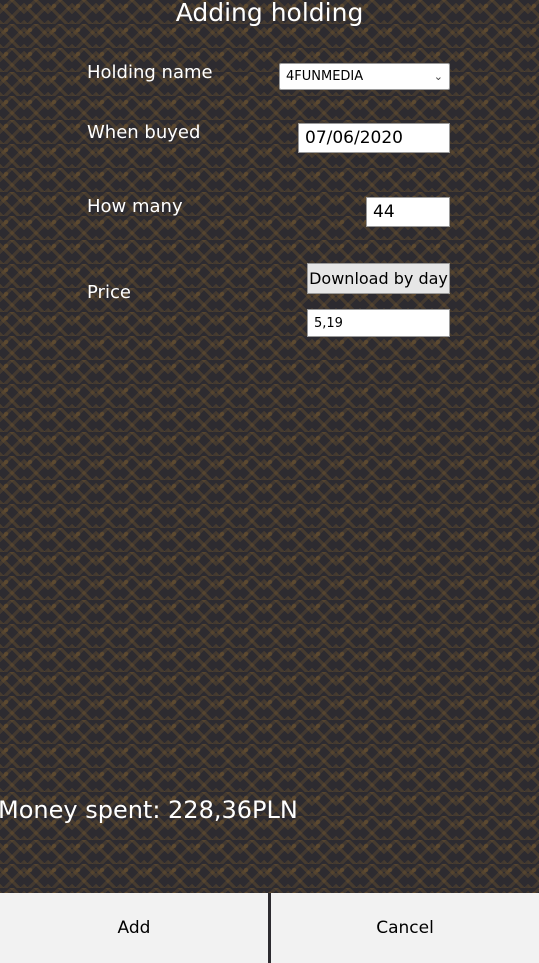 The image size is (539, 963). What do you see at coordinates (269, 928) in the screenshot?
I see `action-bar: Add Cancel` at bounding box center [269, 928].